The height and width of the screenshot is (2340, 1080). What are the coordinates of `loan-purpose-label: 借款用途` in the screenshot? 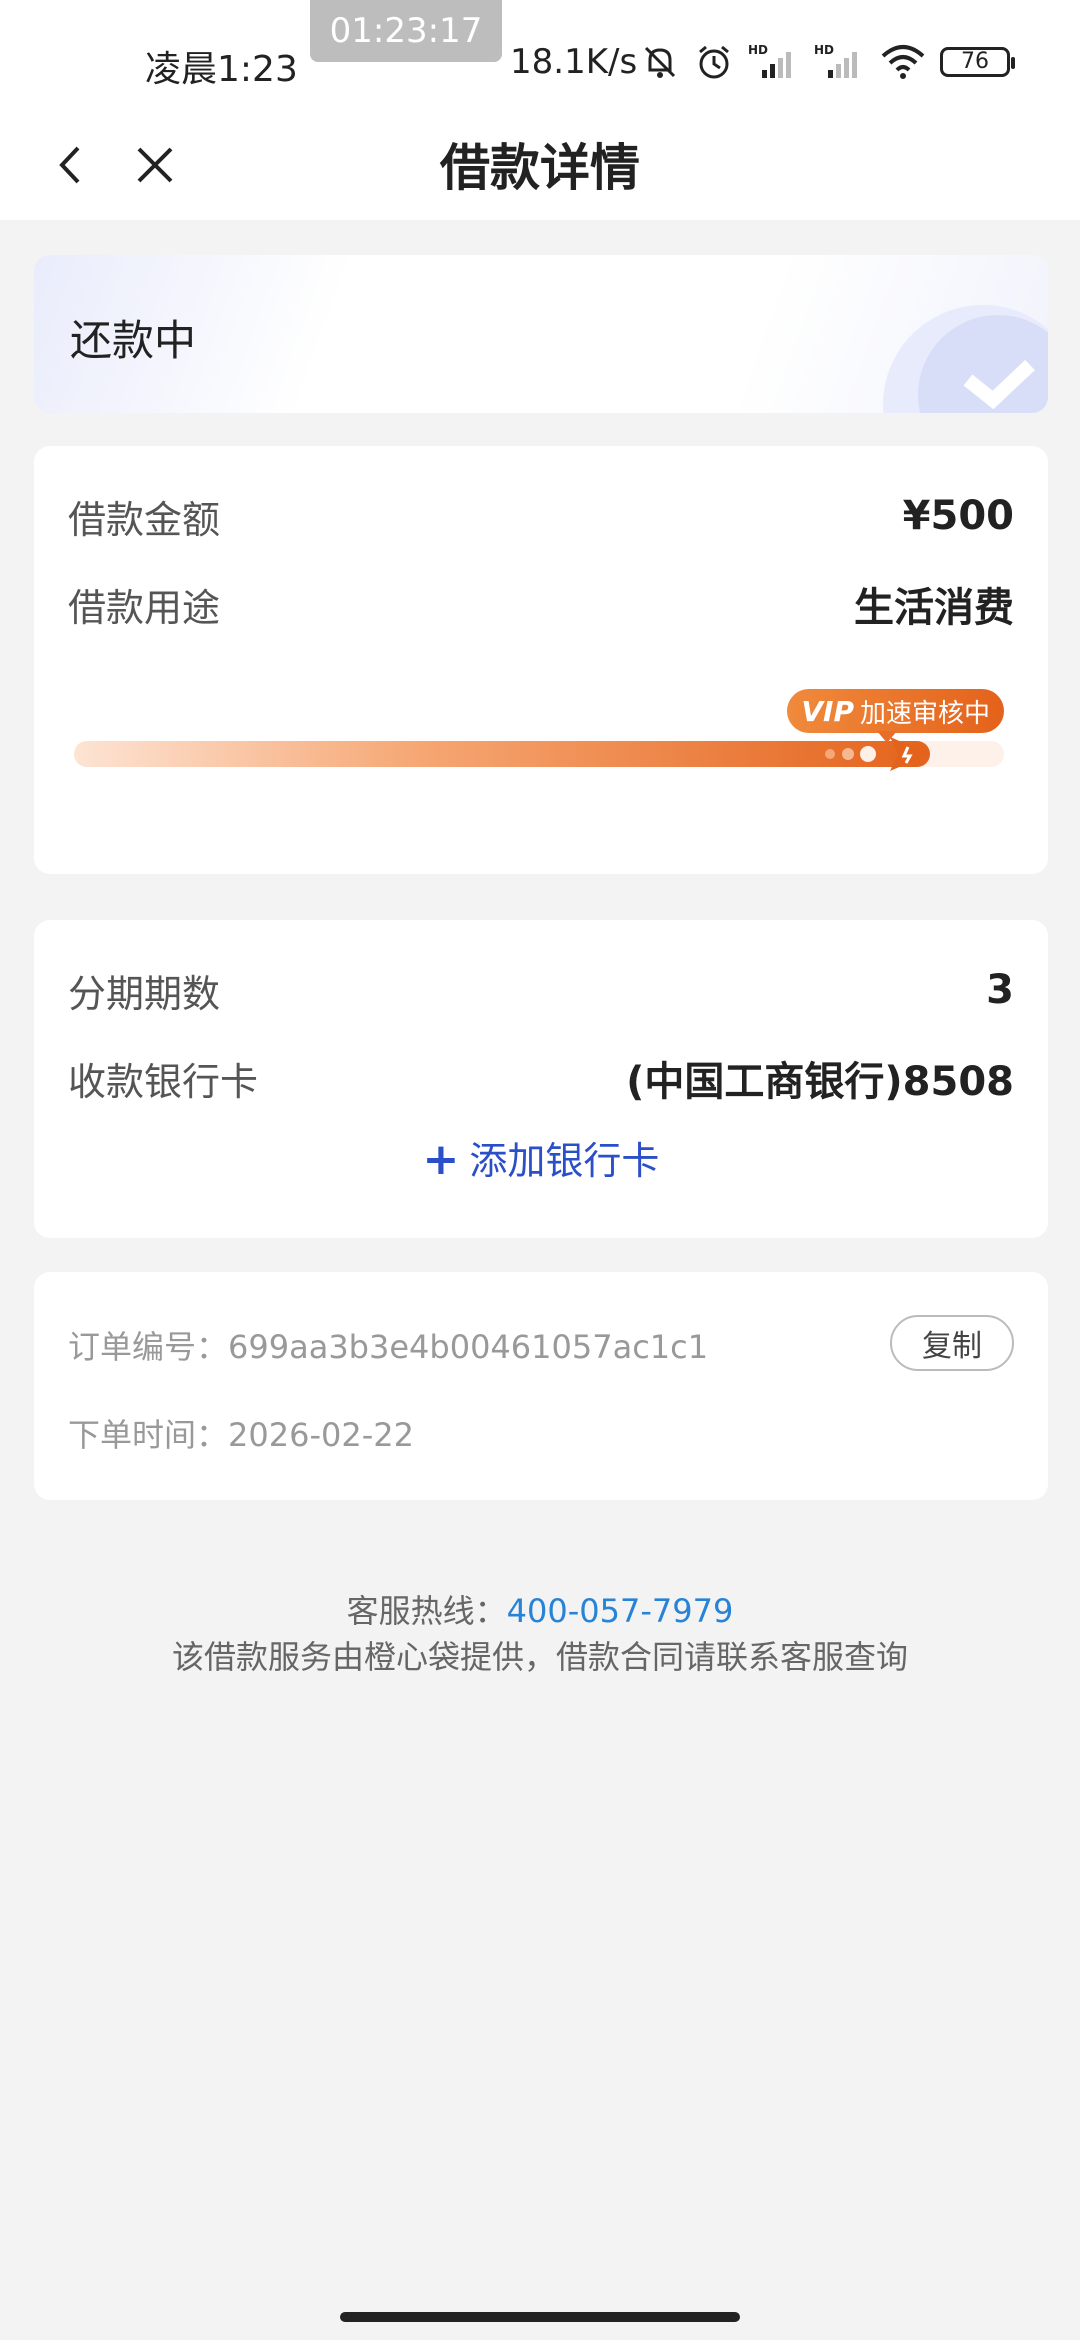 It's located at (144, 607).